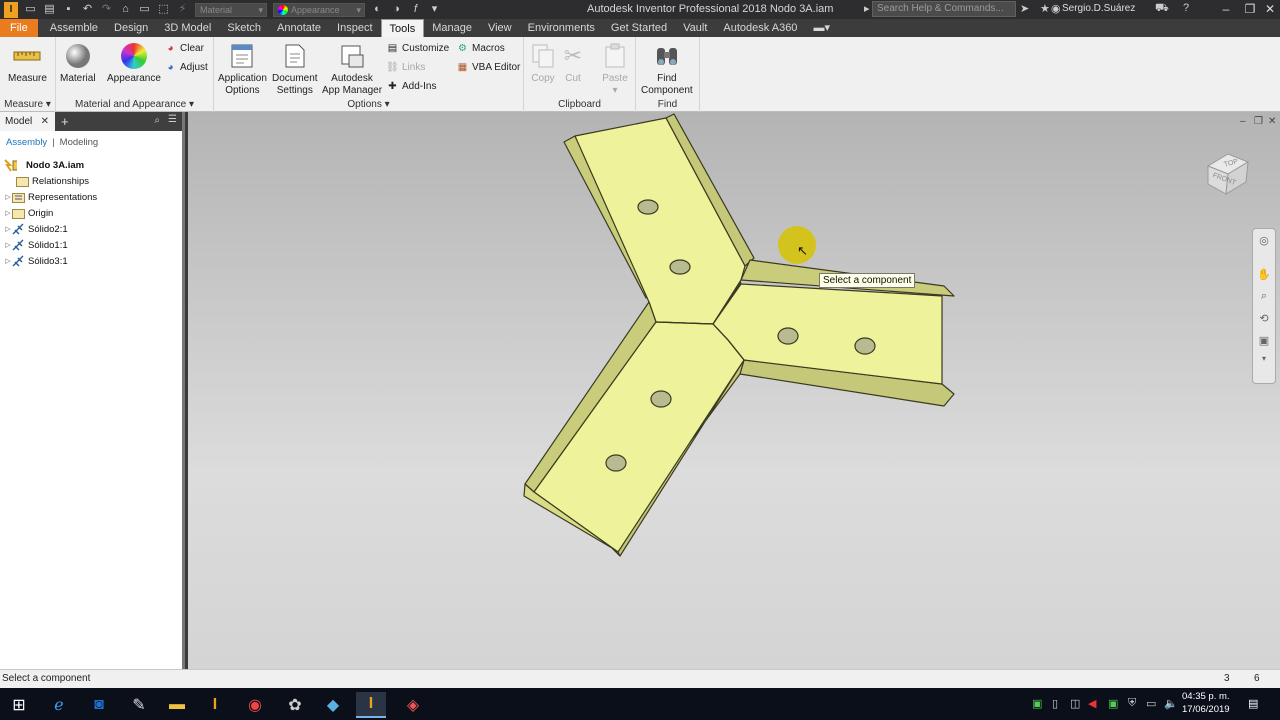 The image size is (1280, 720). What do you see at coordinates (639, 28) in the screenshot?
I see `tab-get-started: Get Started` at bounding box center [639, 28].